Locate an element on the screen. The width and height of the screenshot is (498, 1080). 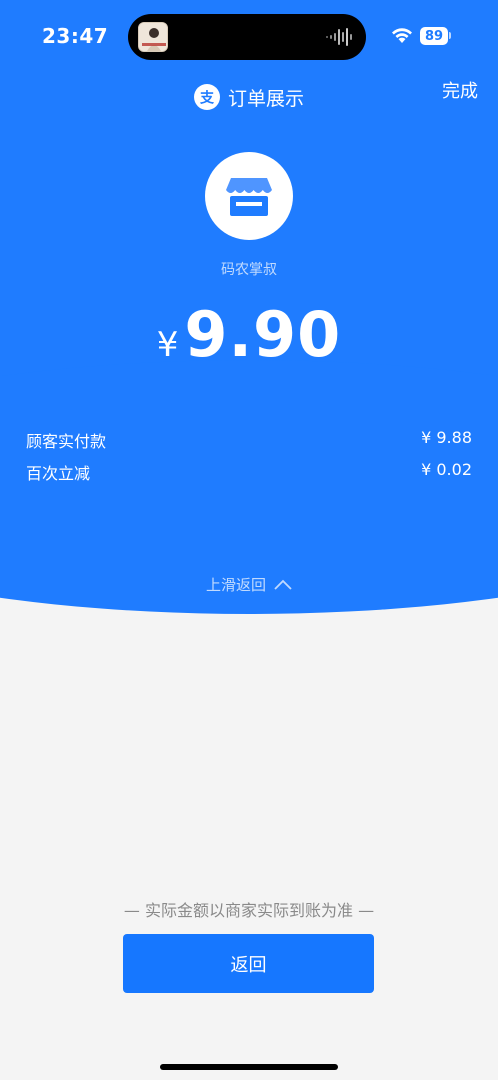
swipe-back-hint: 上滑返回 is located at coordinates (249, 584).